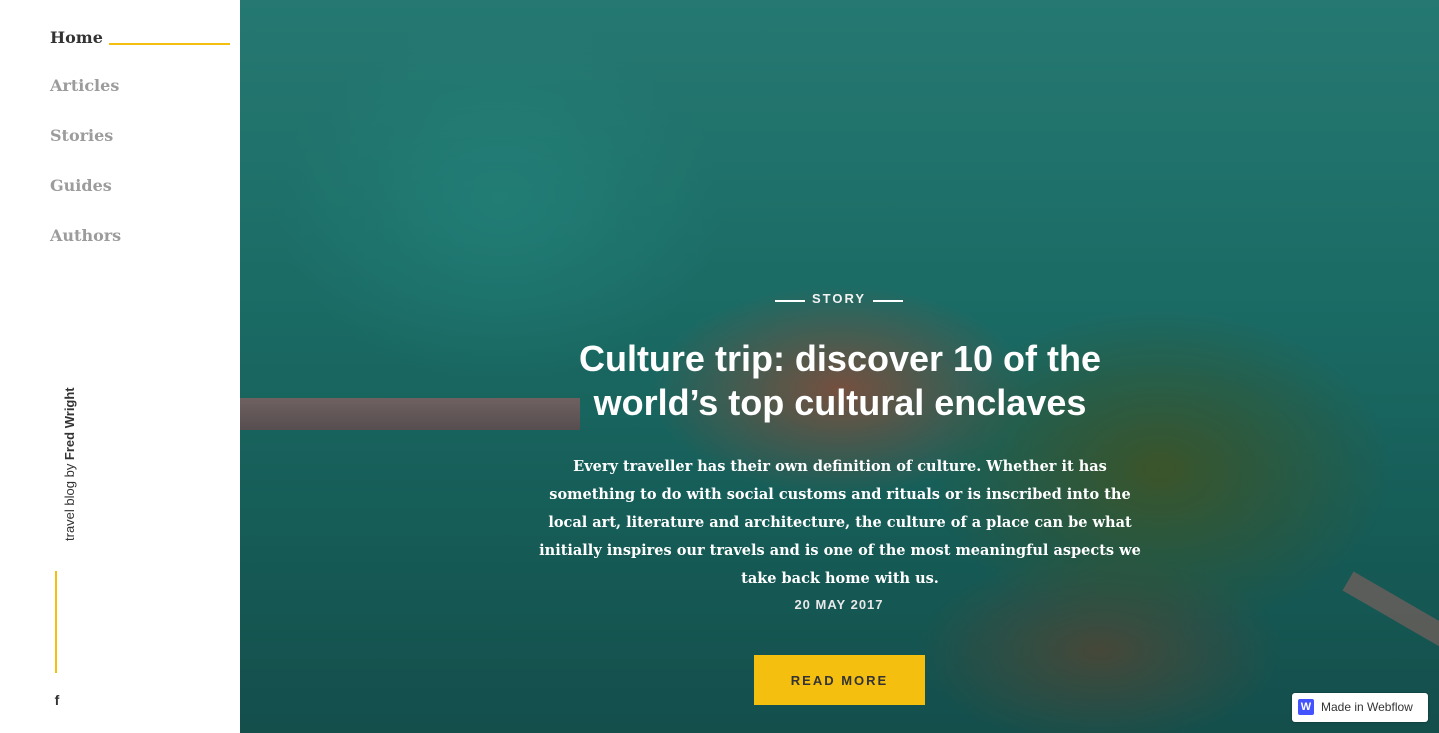  I want to click on active-nav-underline, so click(169, 44).